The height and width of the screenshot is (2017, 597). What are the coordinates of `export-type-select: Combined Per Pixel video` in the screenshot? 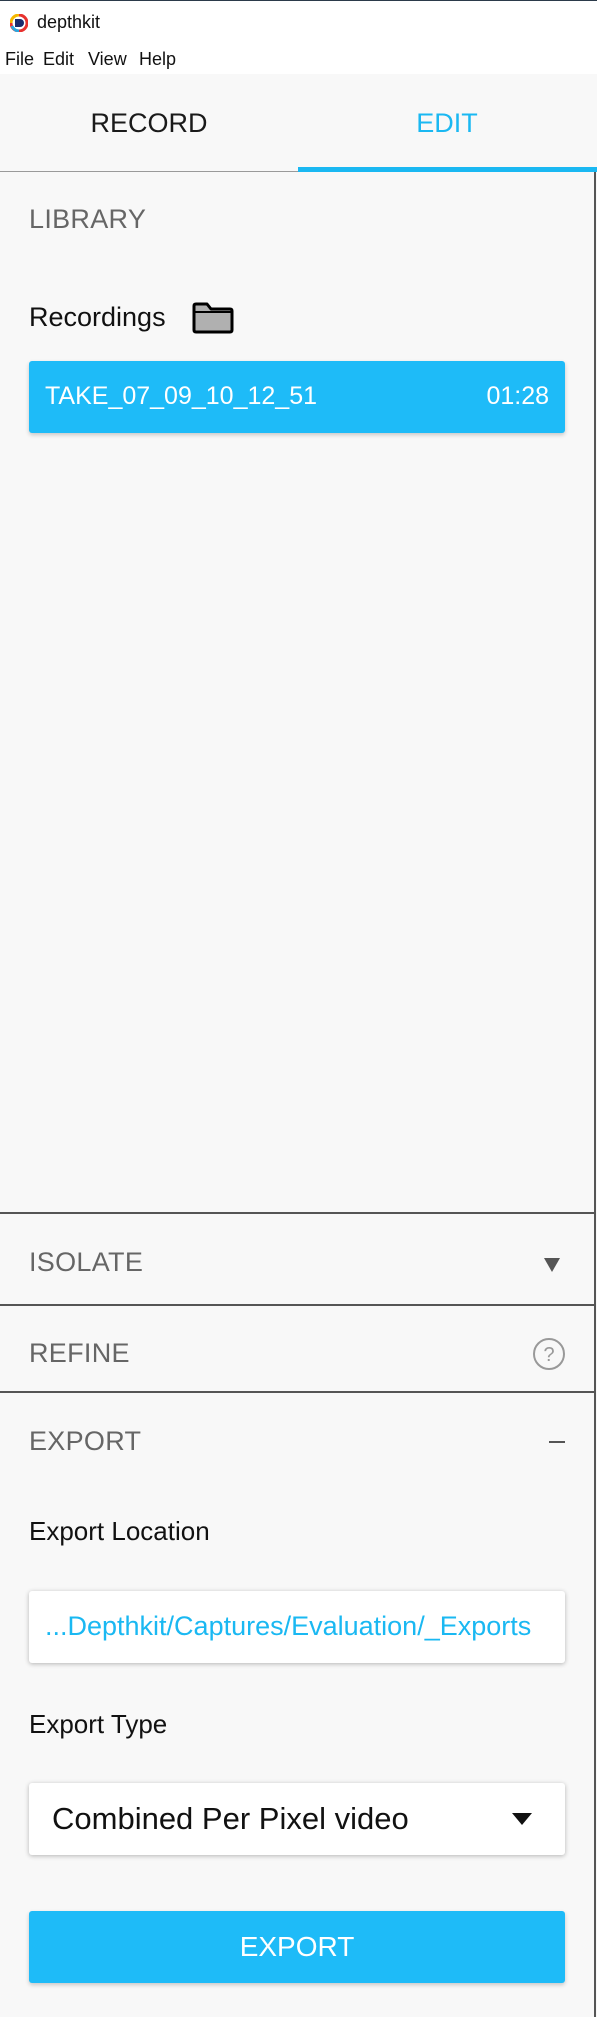 It's located at (297, 1819).